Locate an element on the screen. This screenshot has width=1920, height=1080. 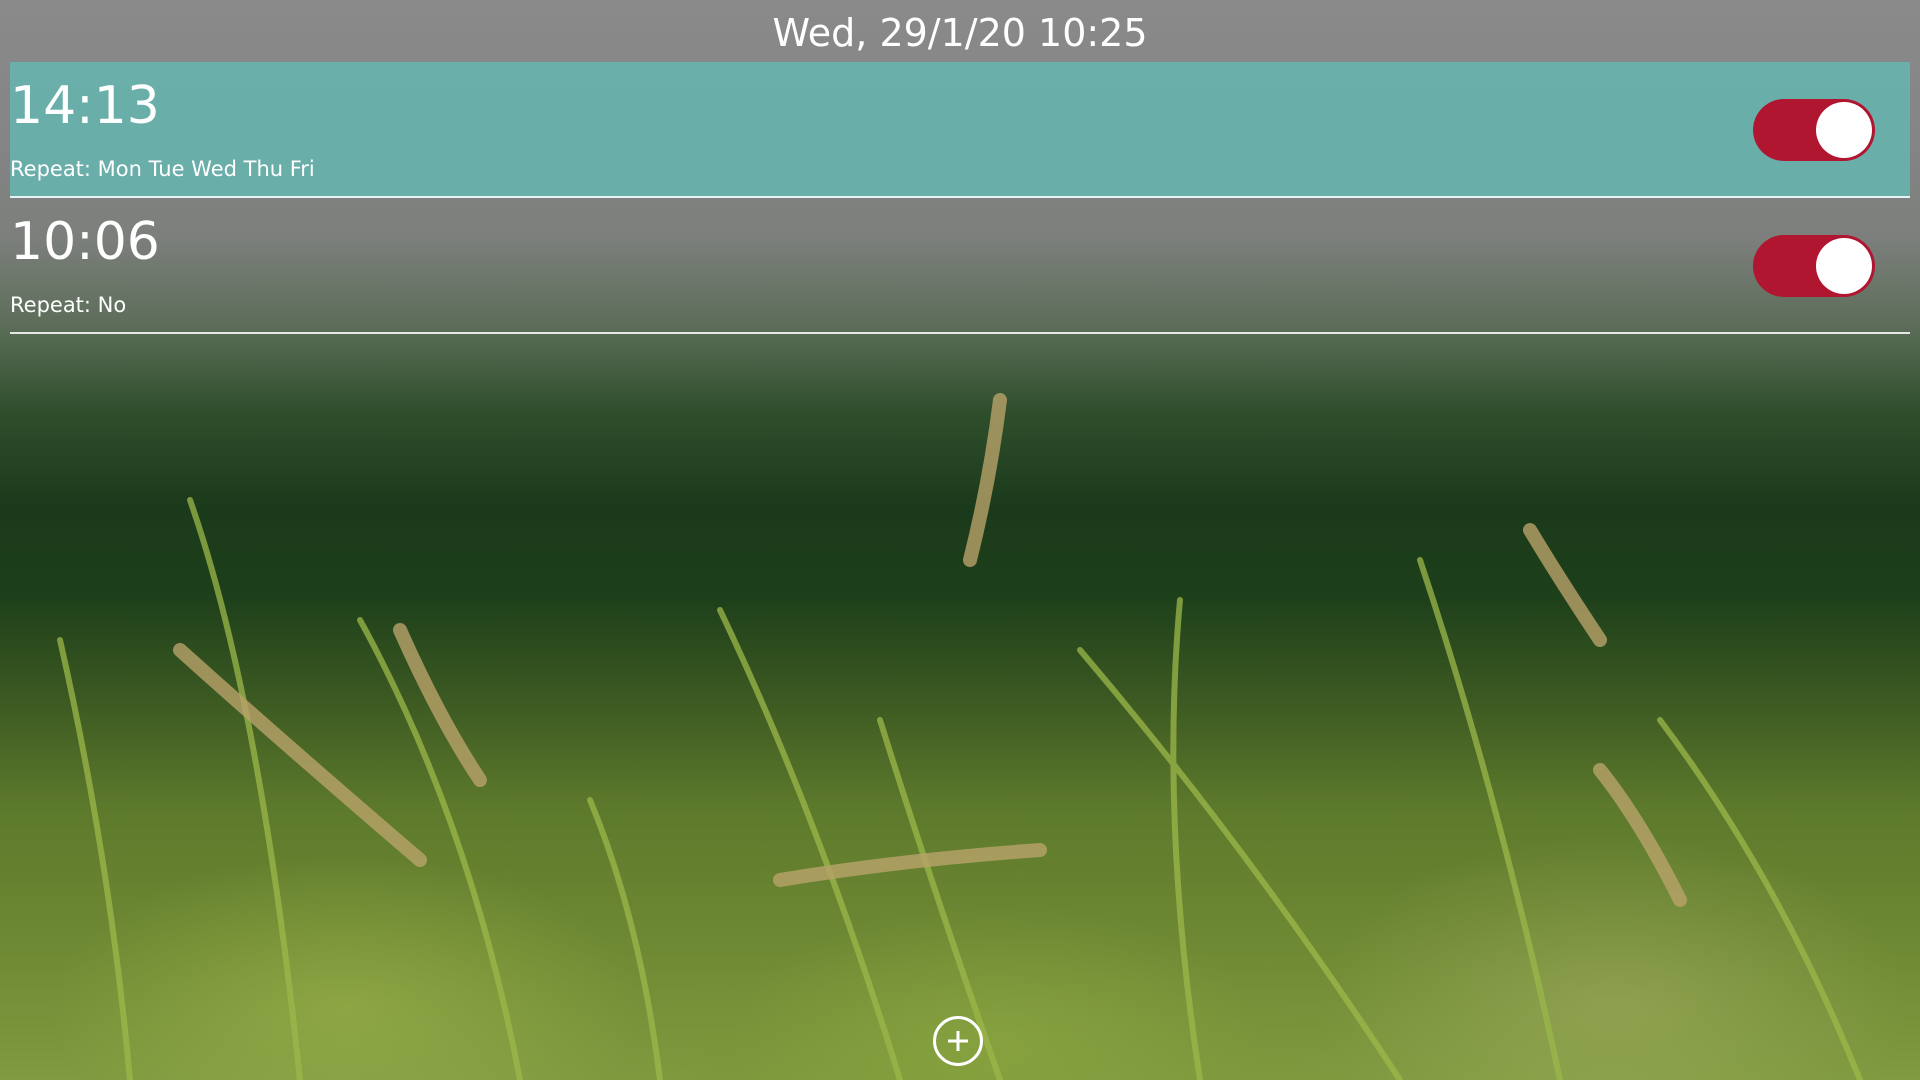
alarm-row-2: 10:06 Repeat: No is located at coordinates (960, 266).